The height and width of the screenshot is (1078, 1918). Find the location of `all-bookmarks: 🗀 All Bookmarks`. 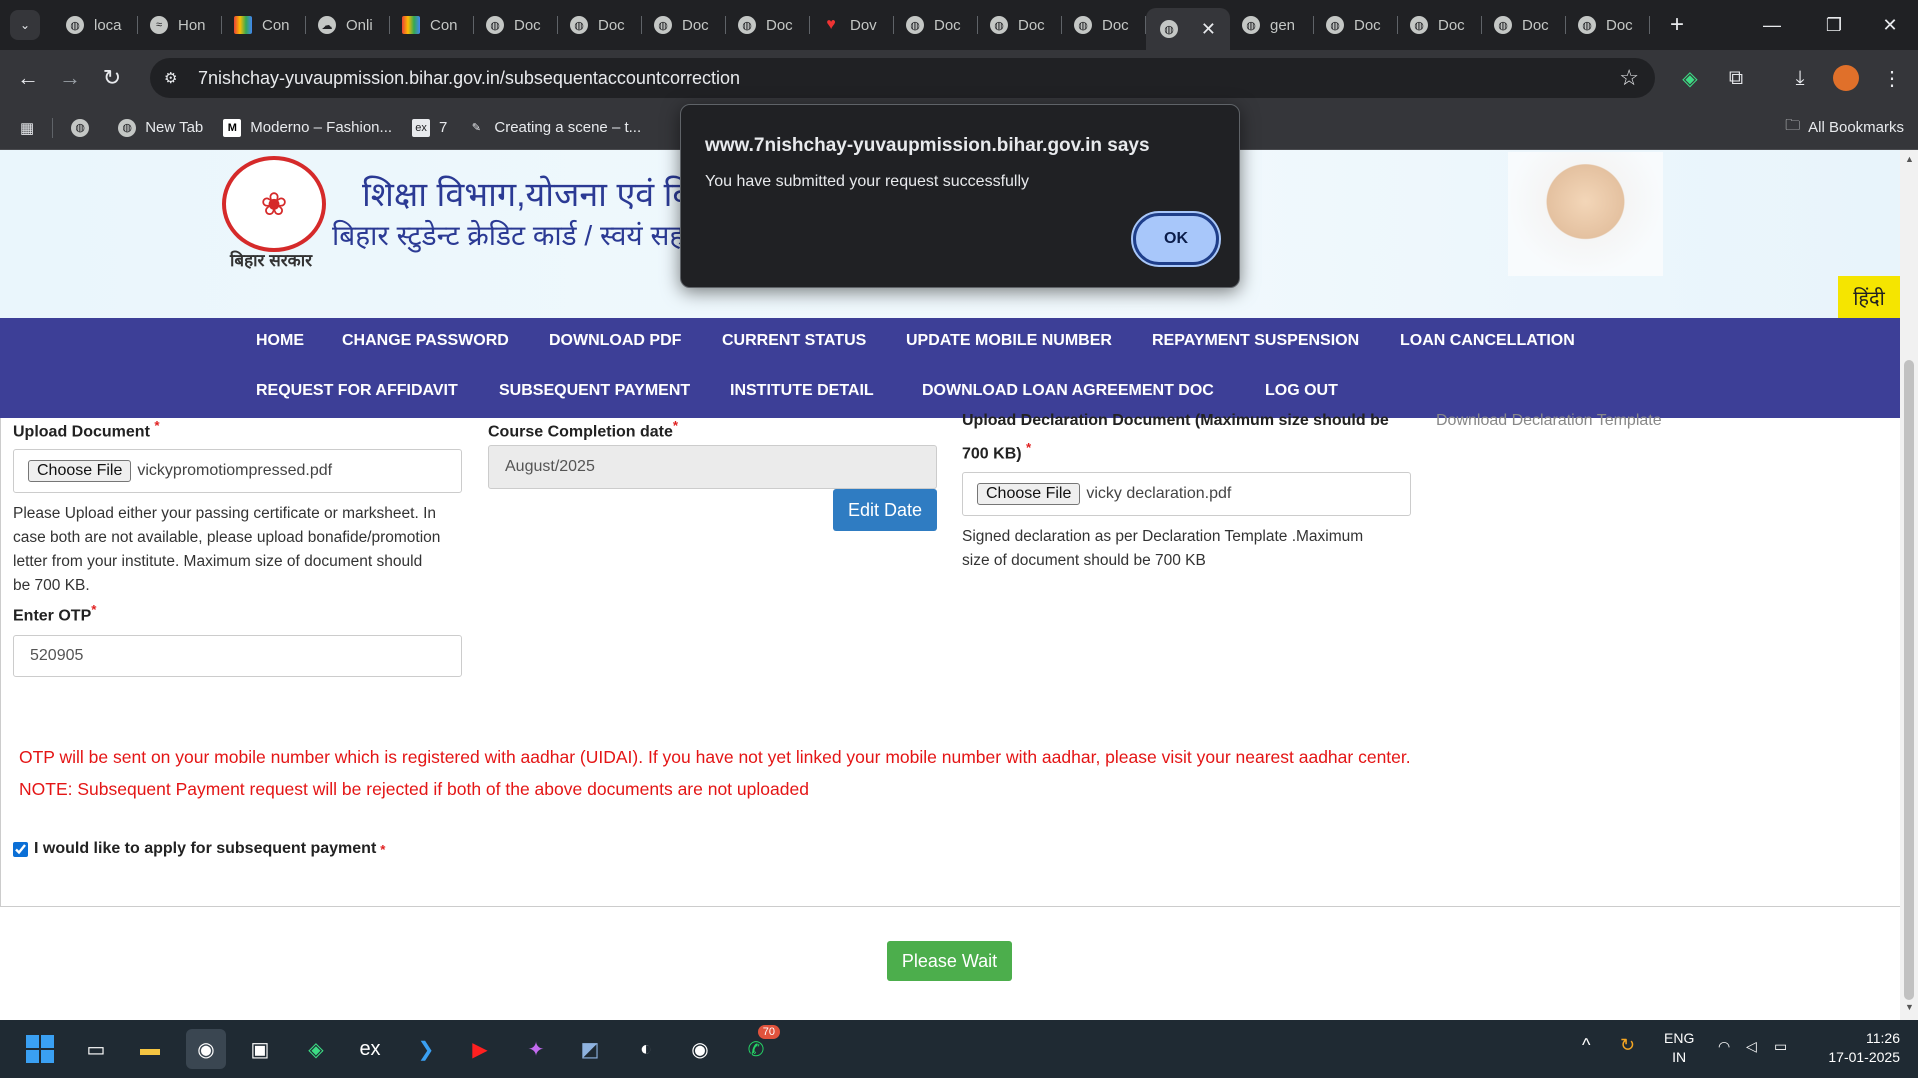

all-bookmarks: 🗀 All Bookmarks is located at coordinates (1844, 127).